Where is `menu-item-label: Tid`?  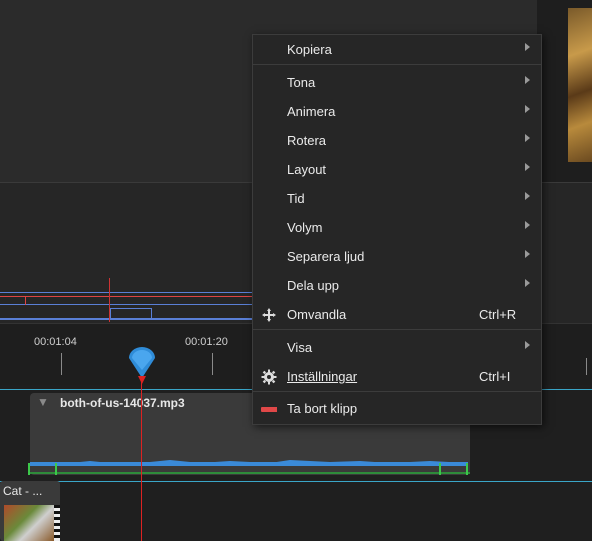 menu-item-label: Tid is located at coordinates (296, 198).